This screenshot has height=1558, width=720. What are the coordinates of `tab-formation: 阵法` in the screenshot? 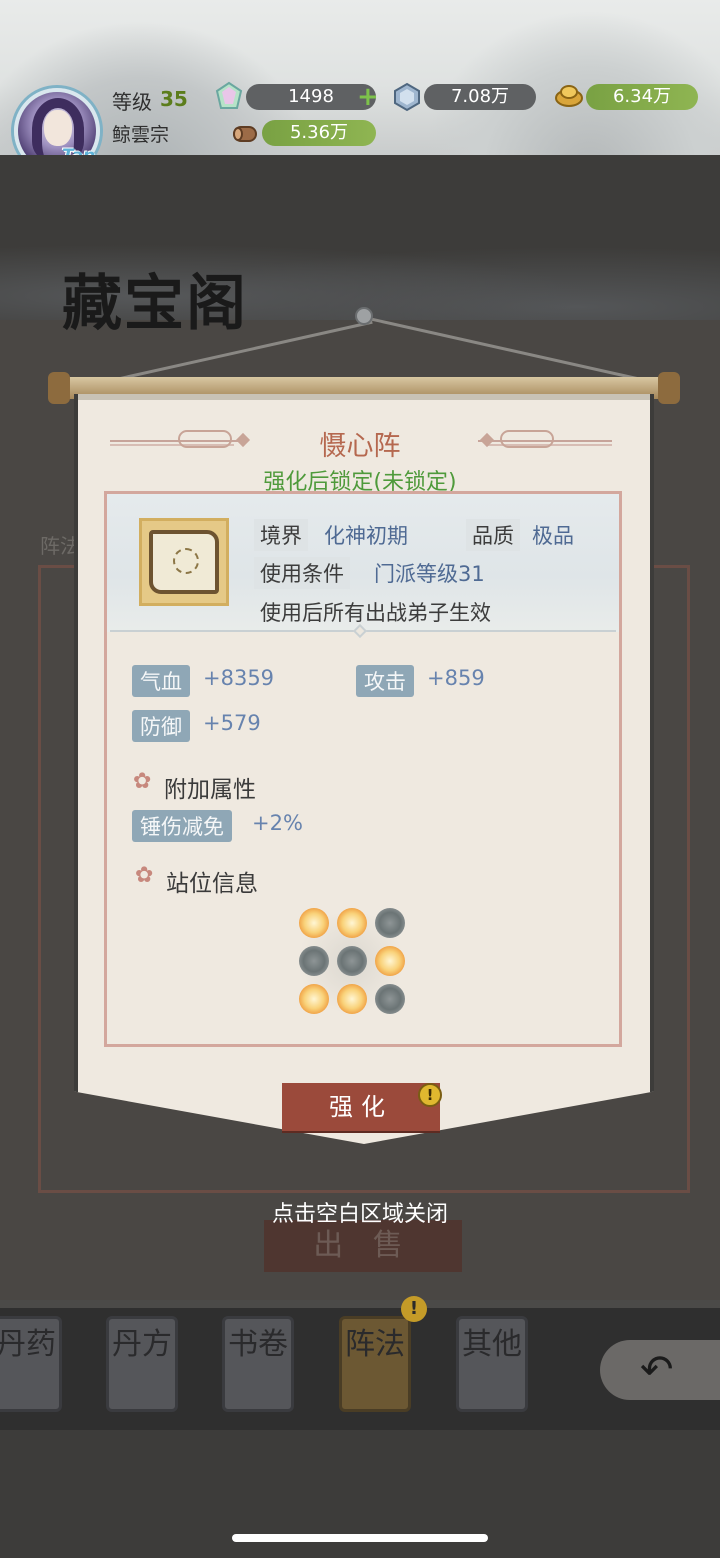 It's located at (375, 1364).